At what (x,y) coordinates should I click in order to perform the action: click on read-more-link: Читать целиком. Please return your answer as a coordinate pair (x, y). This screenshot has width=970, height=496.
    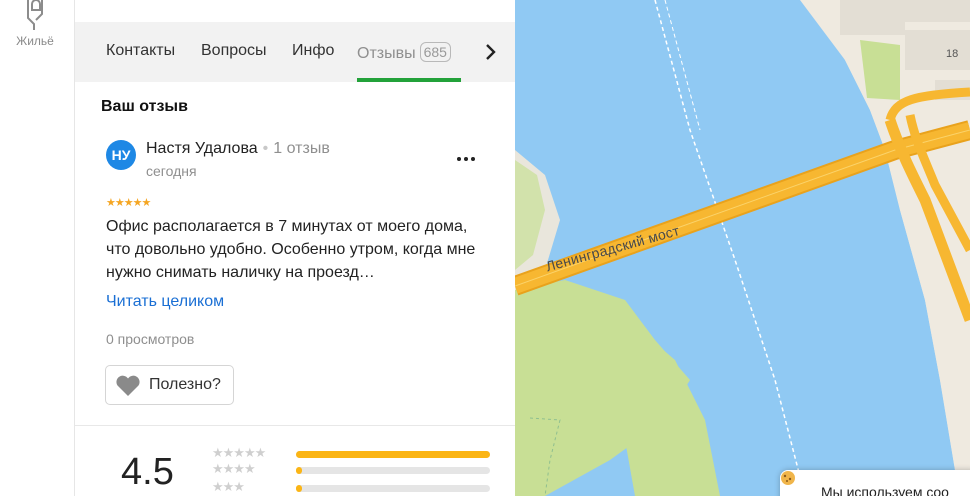
    Looking at the image, I should click on (165, 302).